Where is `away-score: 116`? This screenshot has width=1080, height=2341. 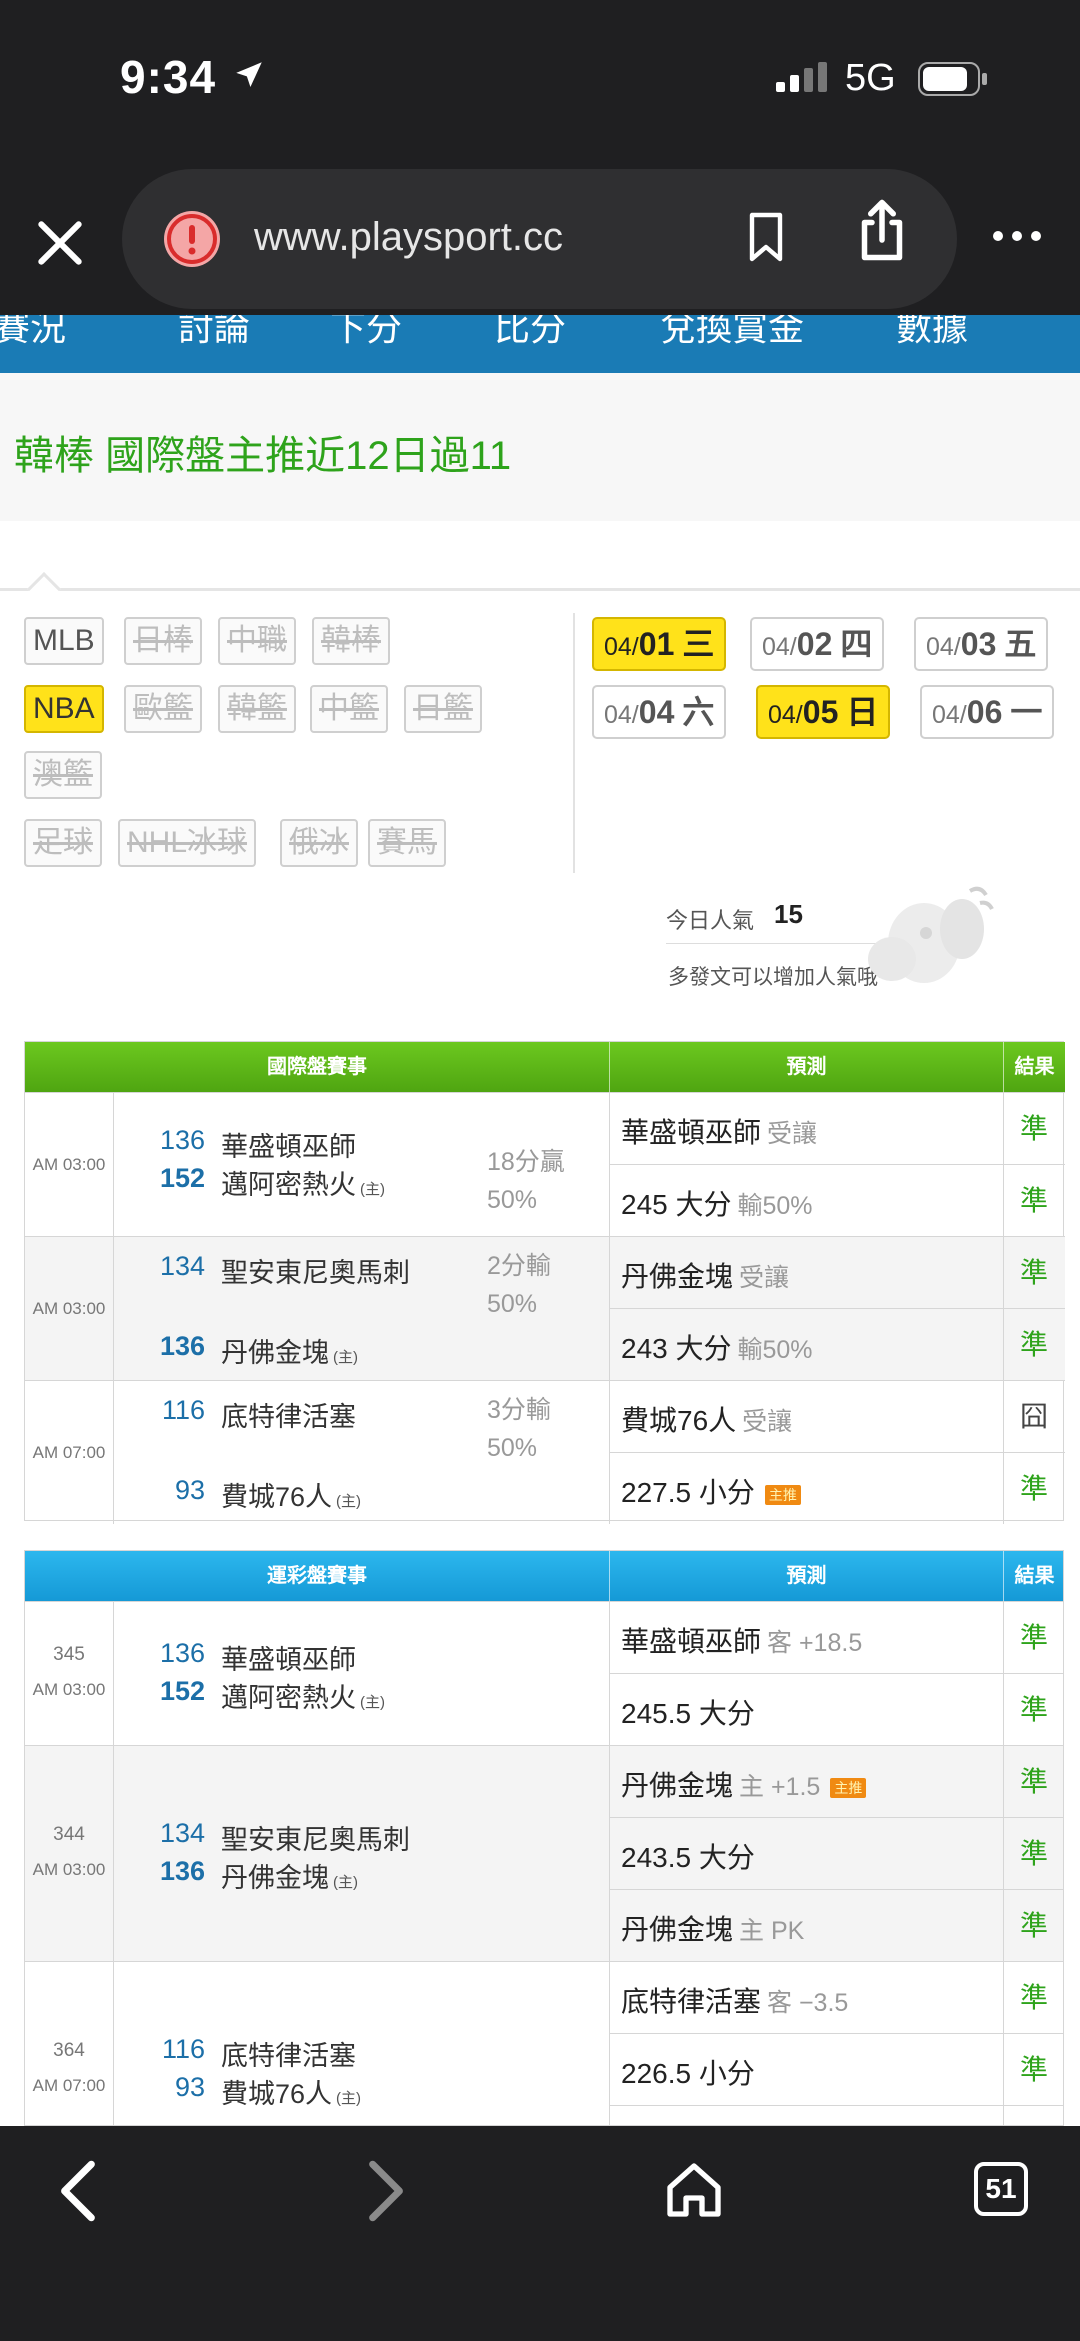 away-score: 116 is located at coordinates (183, 1410).